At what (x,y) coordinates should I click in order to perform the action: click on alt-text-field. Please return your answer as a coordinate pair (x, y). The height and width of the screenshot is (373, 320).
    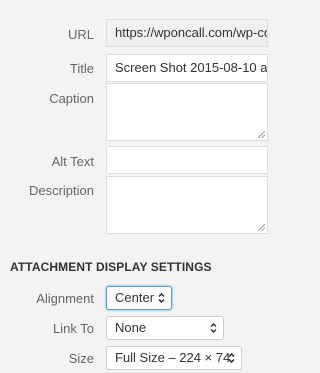
    Looking at the image, I should click on (187, 160).